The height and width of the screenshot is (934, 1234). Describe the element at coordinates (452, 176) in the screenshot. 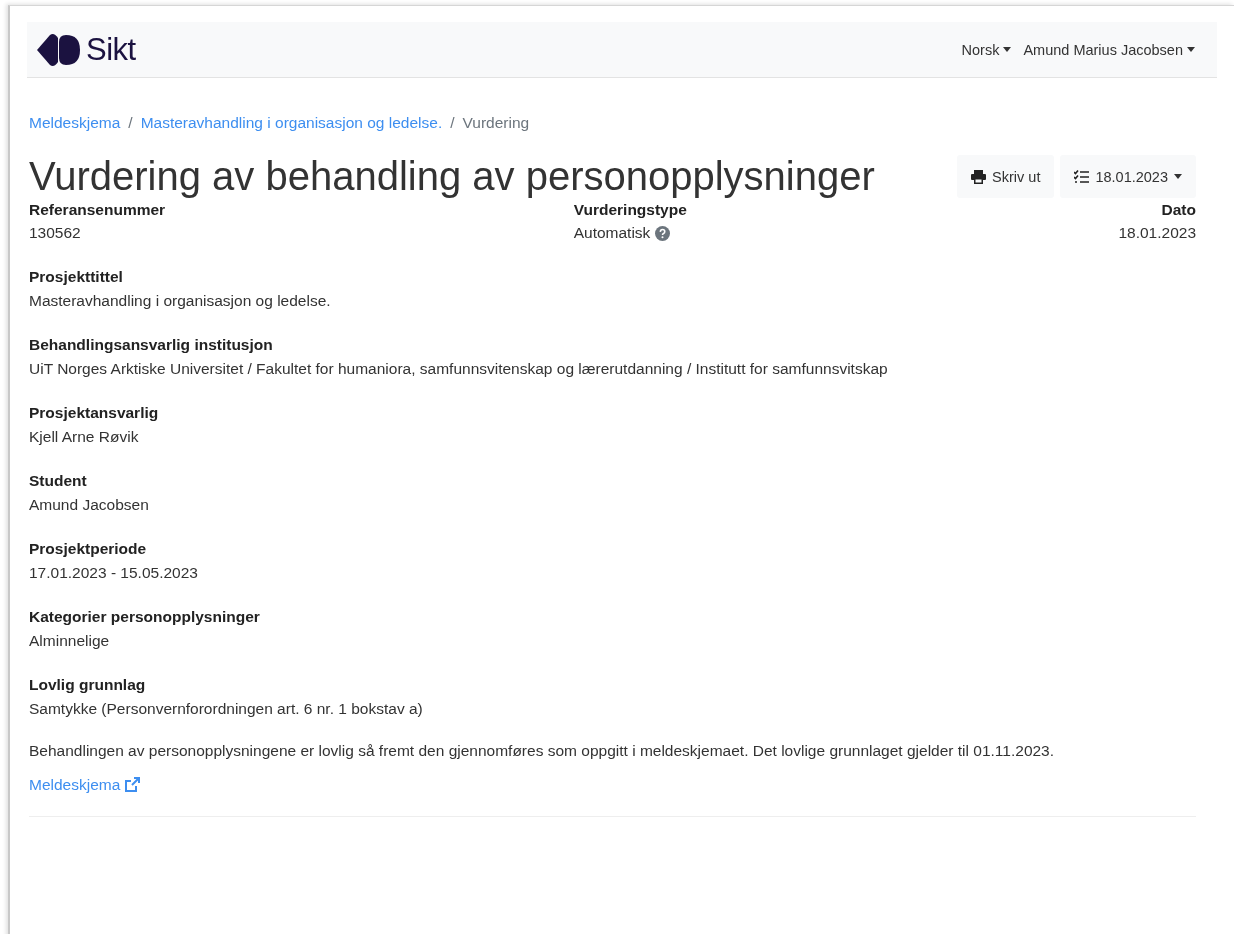

I see `page-title: Vurdering av behandling av personopplysninger` at that location.